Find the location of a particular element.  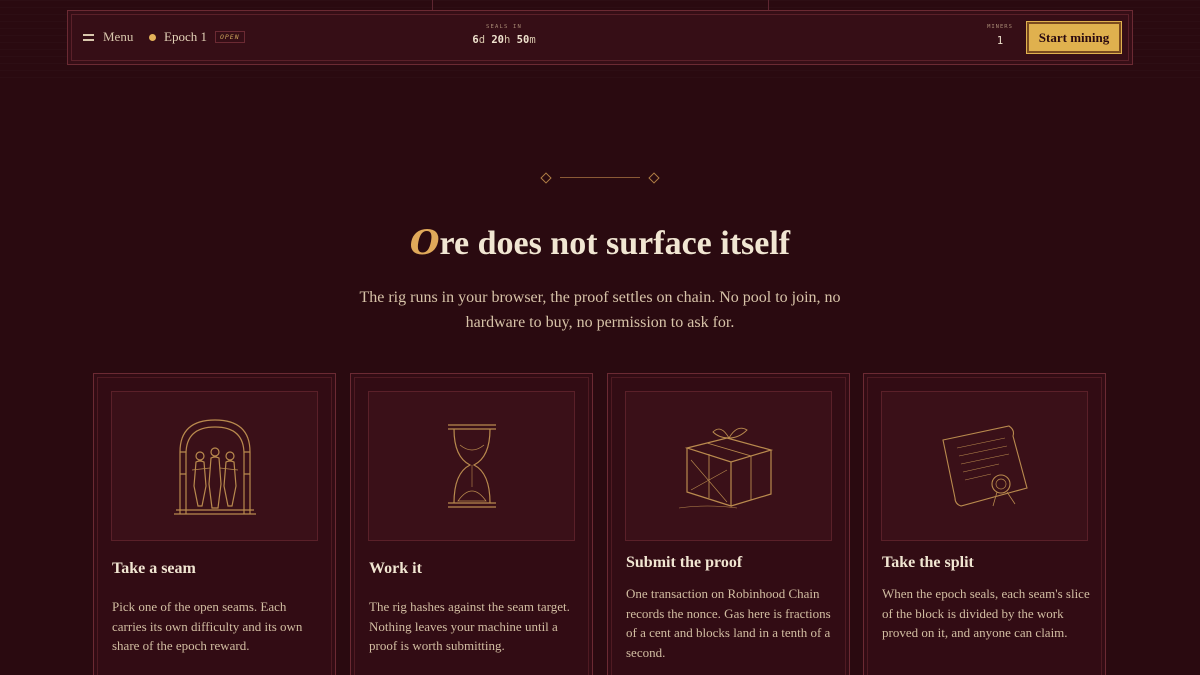

section-title: Ore does not surface itself is located at coordinates (600, 243).